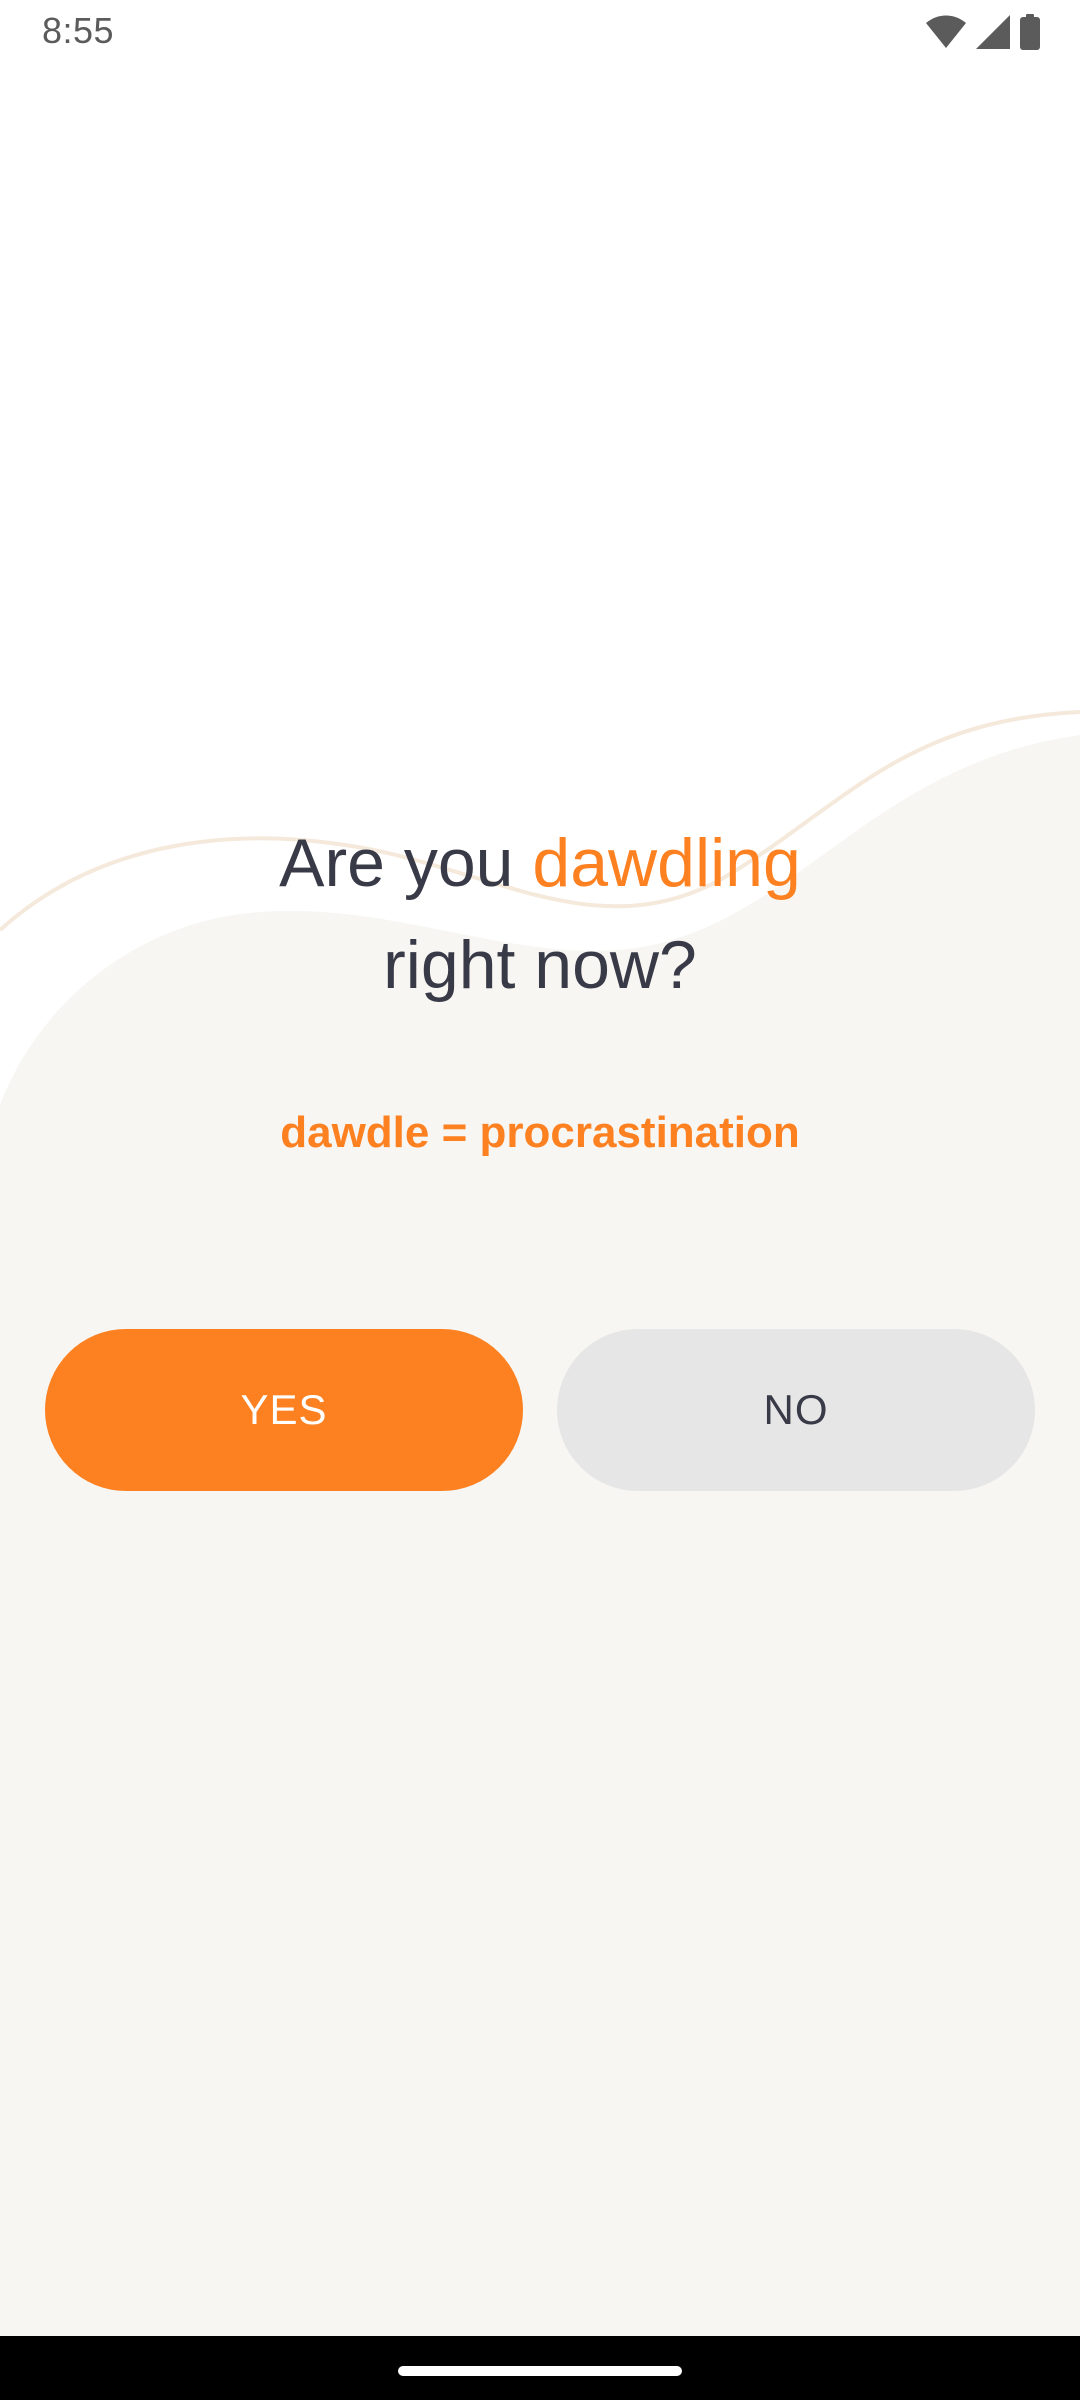 This screenshot has width=1080, height=2400. I want to click on yes-button: YES, so click(284, 1410).